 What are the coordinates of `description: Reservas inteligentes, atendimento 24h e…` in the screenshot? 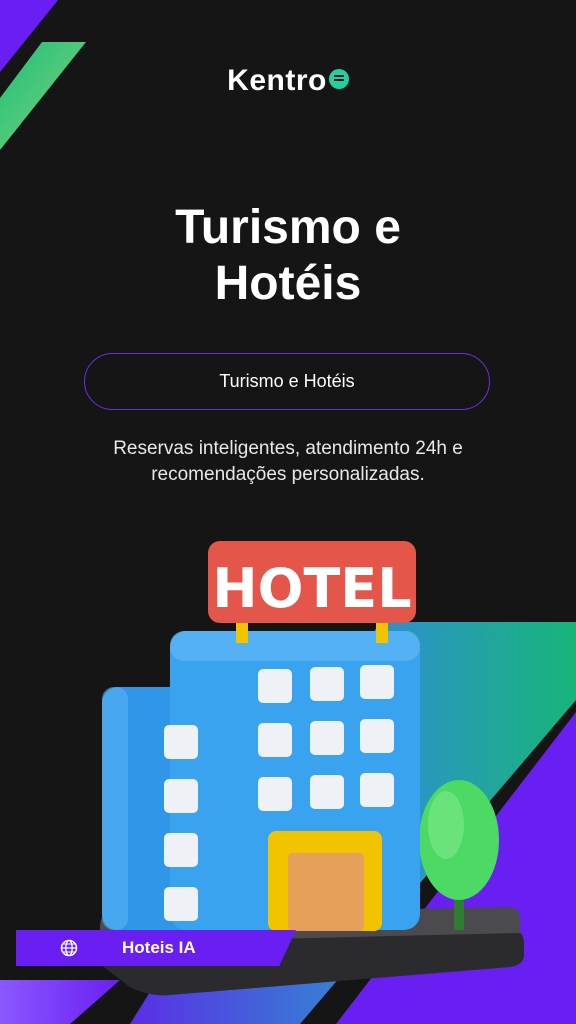 It's located at (288, 462).